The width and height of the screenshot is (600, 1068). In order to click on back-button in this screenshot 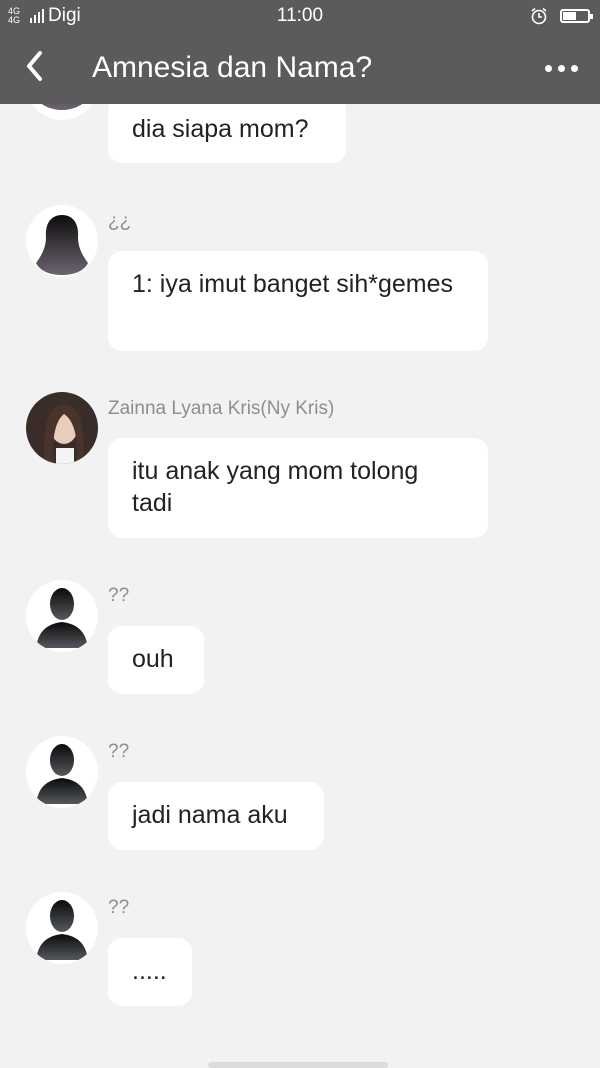, I will do `click(35, 66)`.